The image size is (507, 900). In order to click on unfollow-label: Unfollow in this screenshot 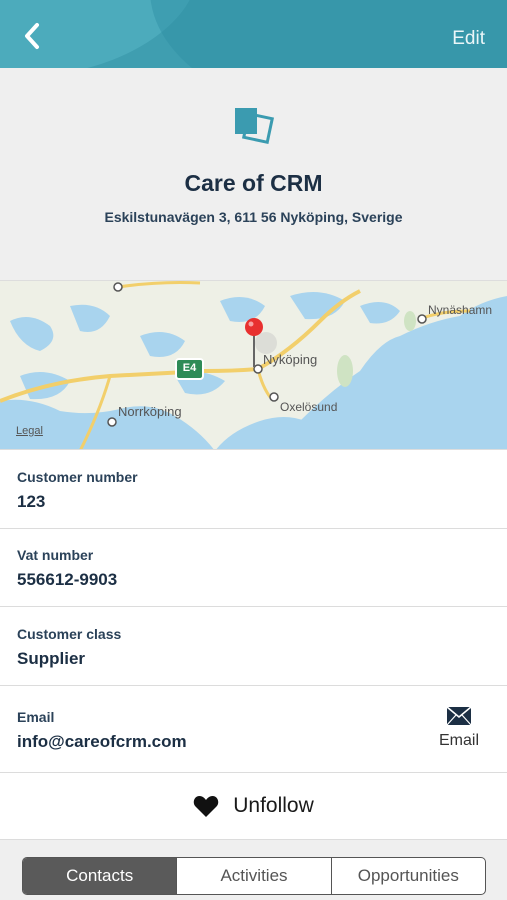, I will do `click(273, 805)`.